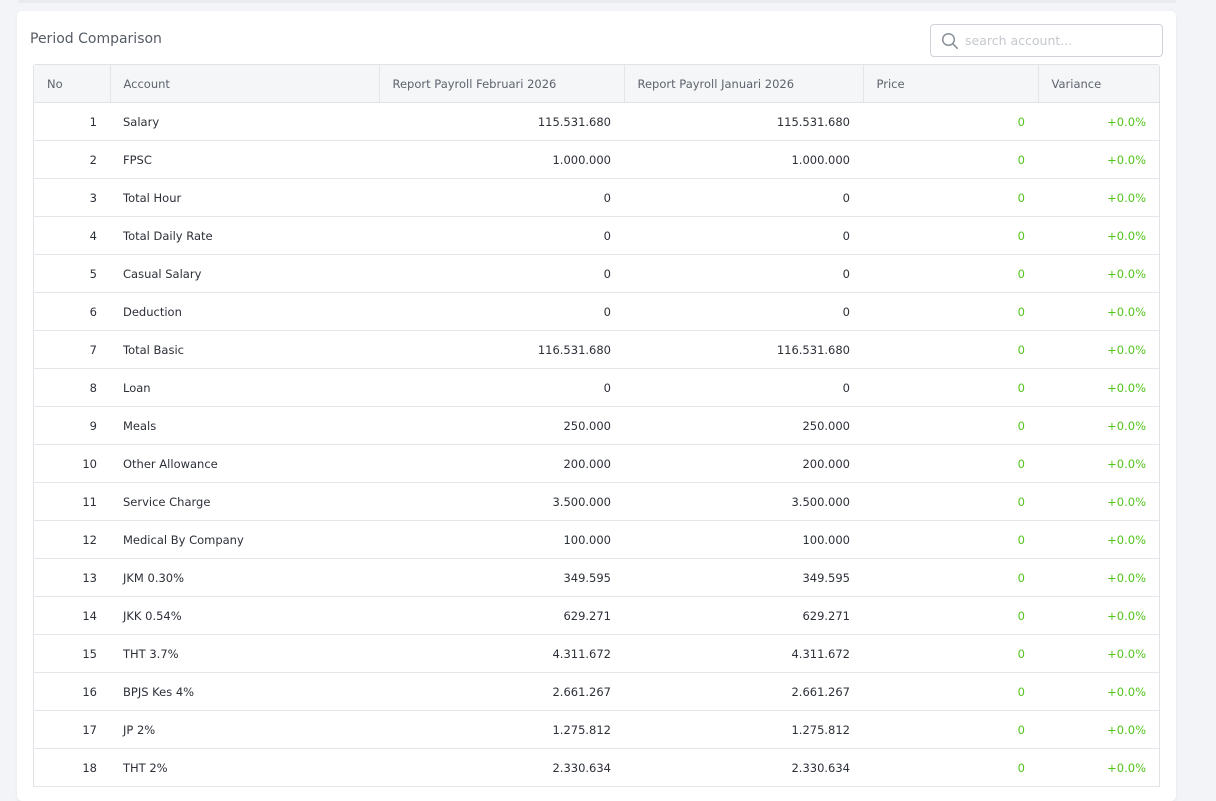 Image resolution: width=1216 pixels, height=801 pixels. What do you see at coordinates (596, 159) in the screenshot?
I see `table-row: 2 FPSC 1.000.000 1.000.000 0 +0.0%` at bounding box center [596, 159].